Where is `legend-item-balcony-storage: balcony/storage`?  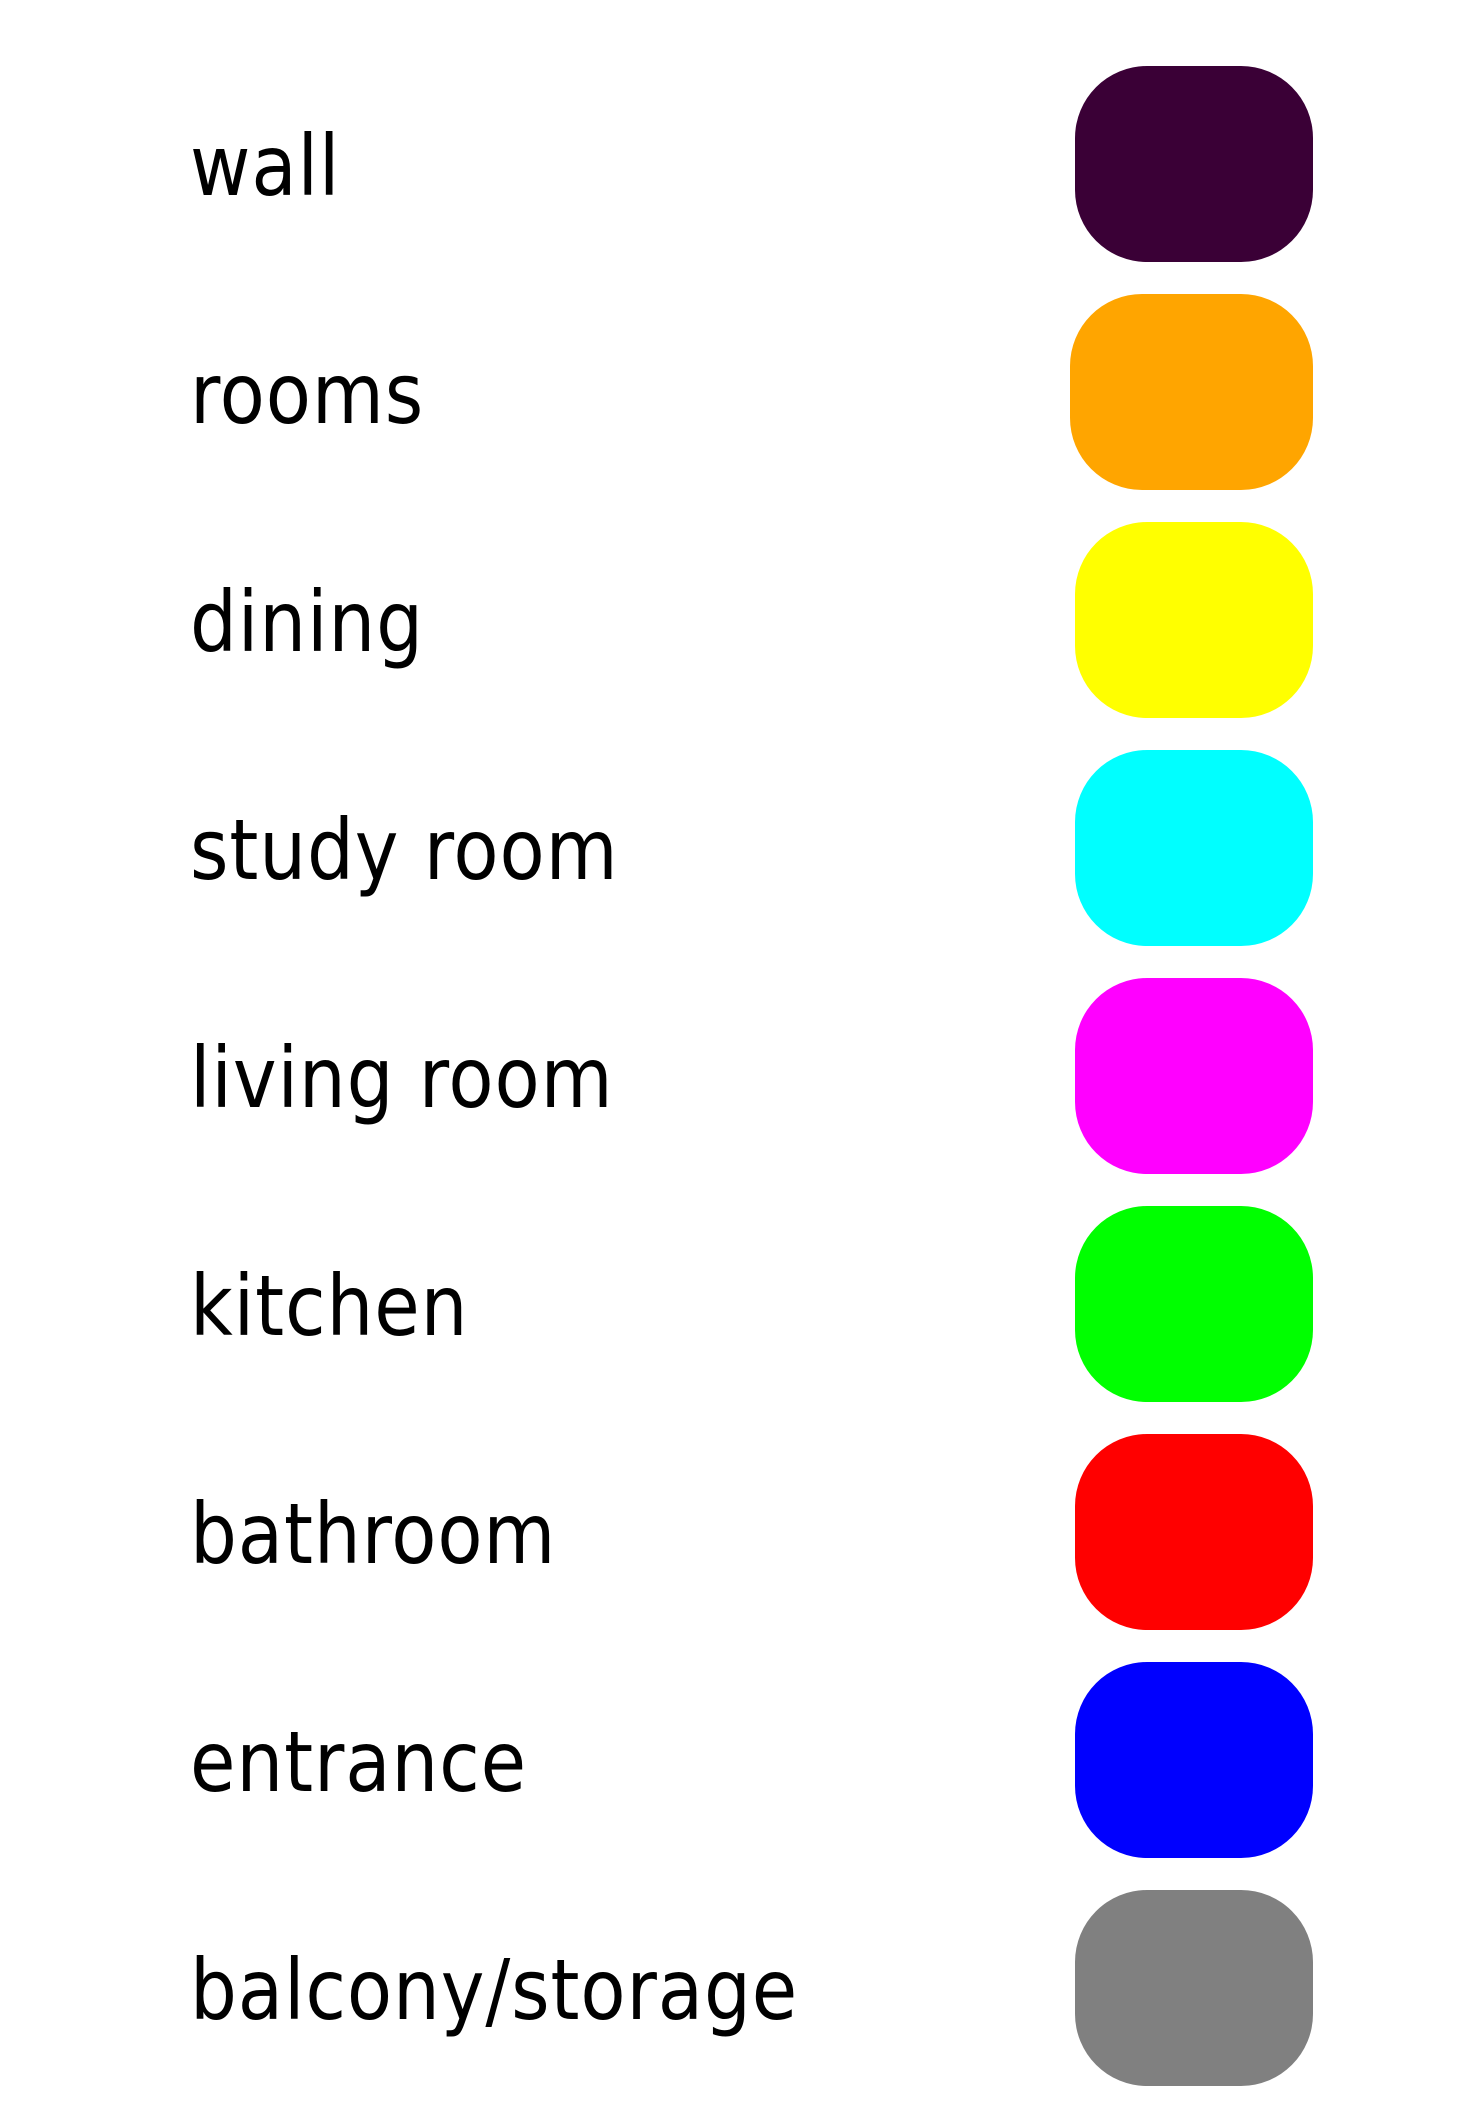 legend-item-balcony-storage: balcony/storage is located at coordinates (740, 1988).